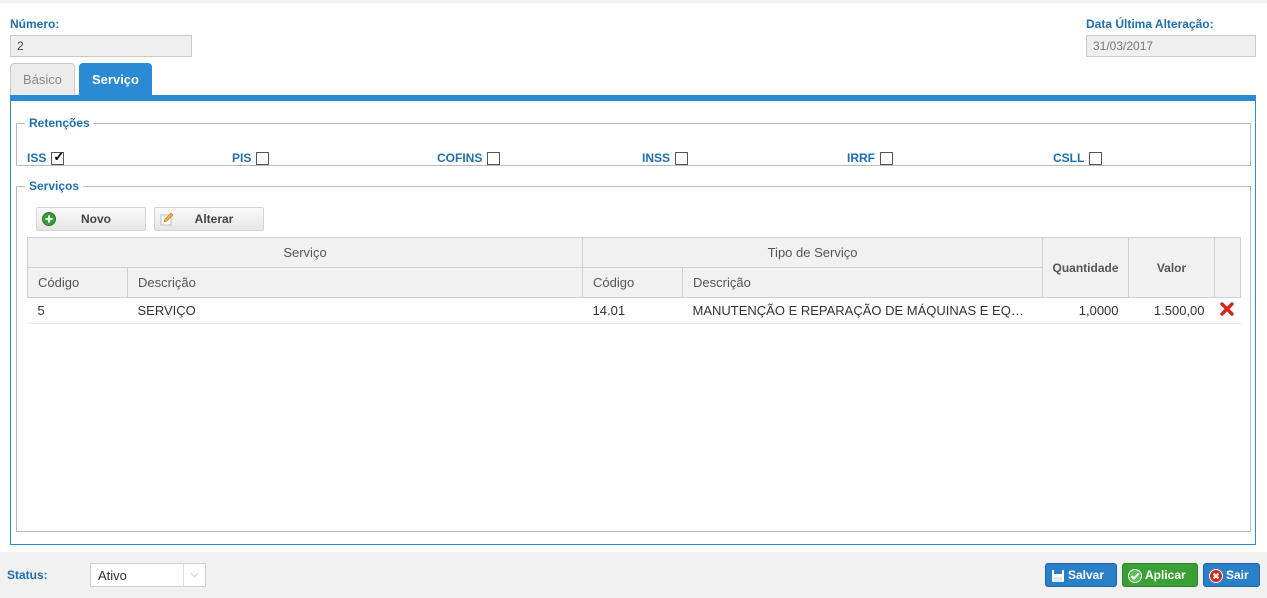  Describe the element at coordinates (77, 310) in the screenshot. I see `cell-codigo: 5` at that location.